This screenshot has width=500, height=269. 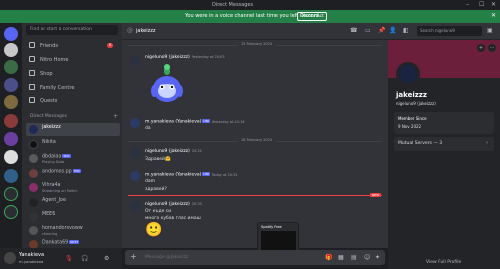 What do you see at coordinates (191, 175) in the screenshot?
I see `message-author: m.yanakieva (Yanakieva) UNI Today at 20:31` at bounding box center [191, 175].